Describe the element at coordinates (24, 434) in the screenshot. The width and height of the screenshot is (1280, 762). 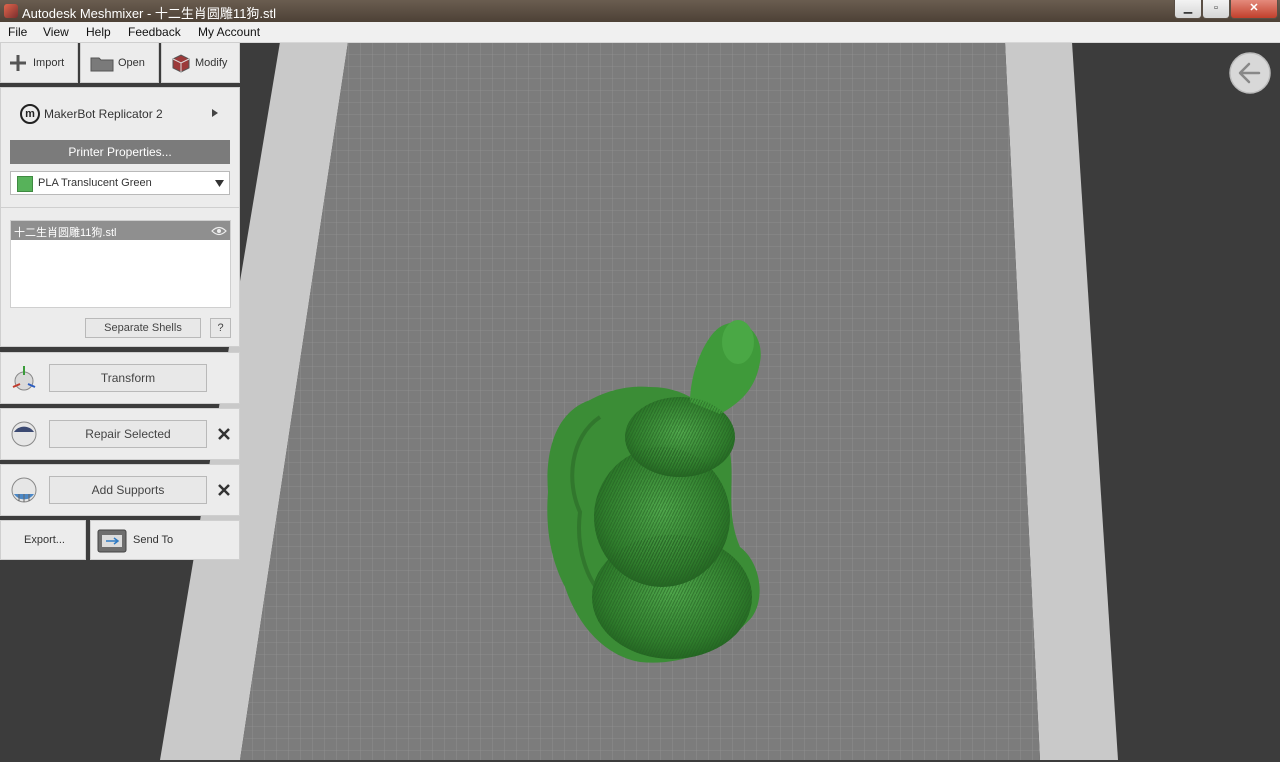
I see `repair-sphere-icon` at that location.